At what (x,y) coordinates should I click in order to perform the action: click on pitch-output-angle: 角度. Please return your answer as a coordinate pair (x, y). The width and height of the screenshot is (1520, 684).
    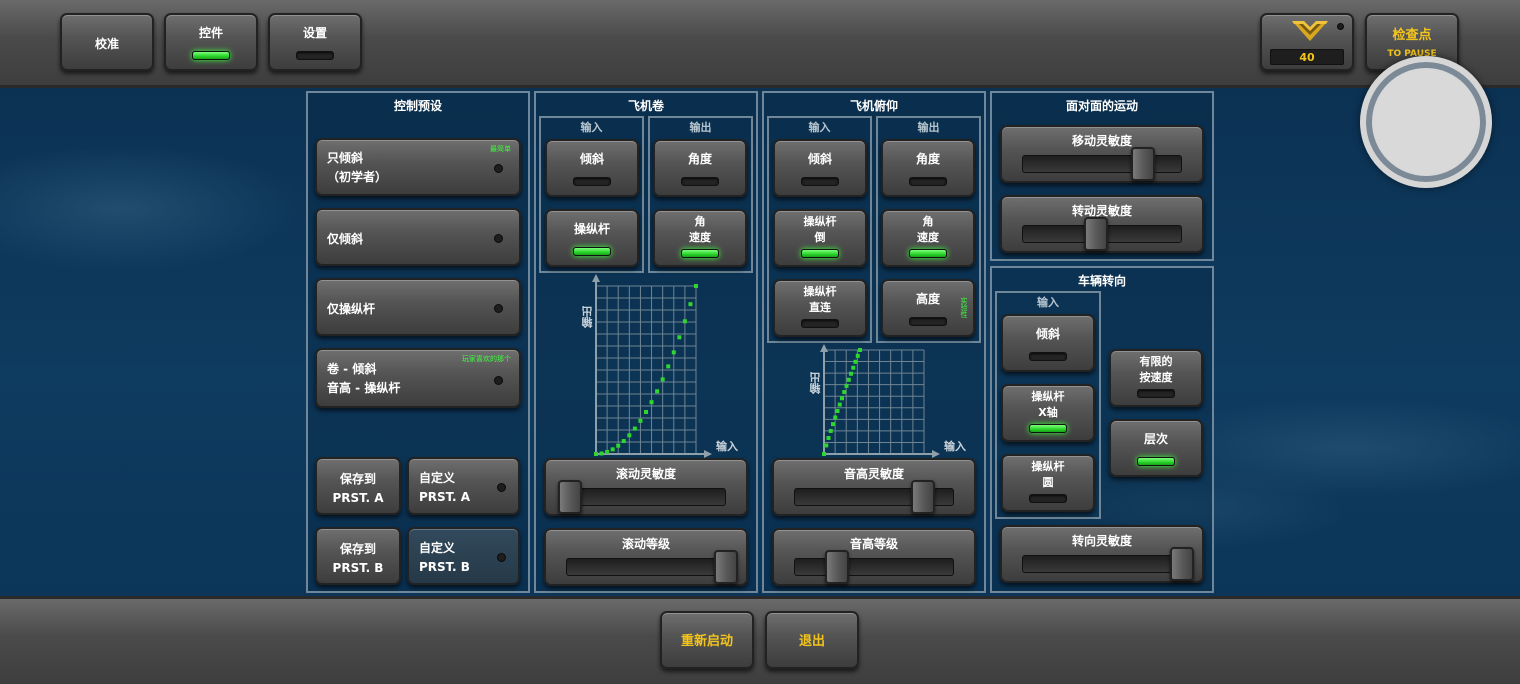
    Looking at the image, I should click on (928, 168).